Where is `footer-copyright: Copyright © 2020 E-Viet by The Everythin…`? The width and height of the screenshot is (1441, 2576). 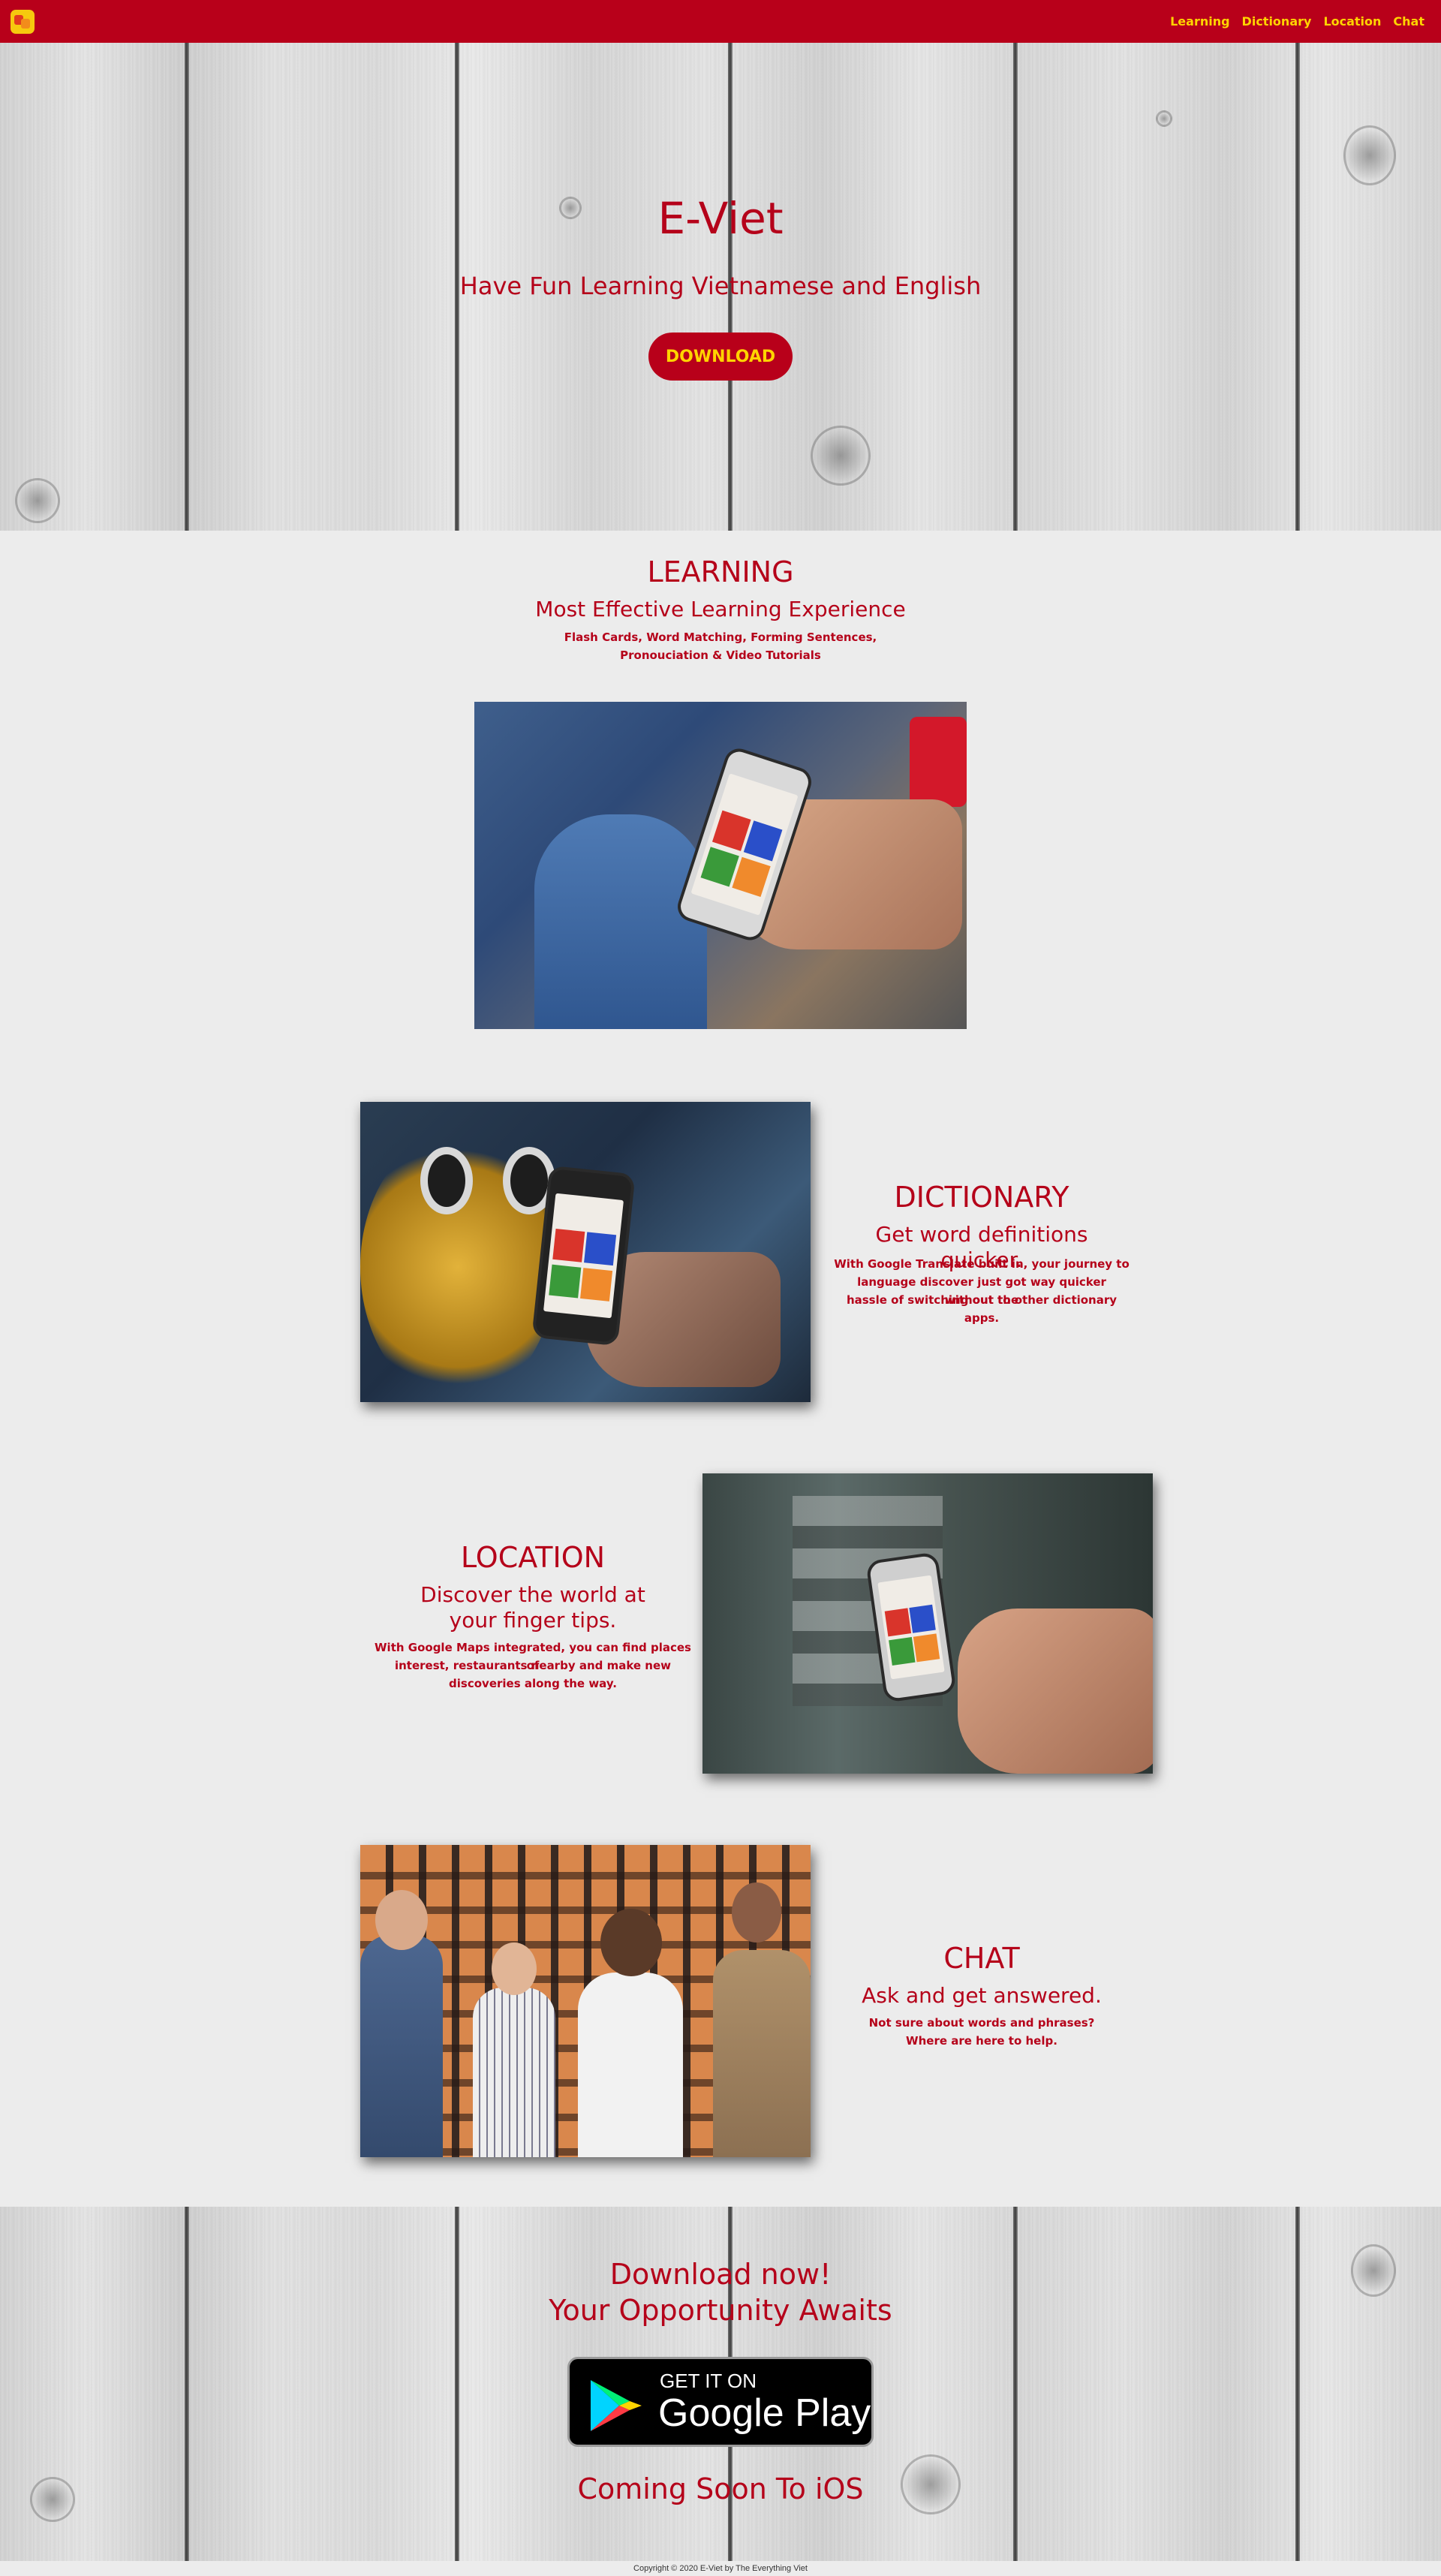
footer-copyright: Copyright © 2020 E-Viet by The Everythin… is located at coordinates (720, 2568).